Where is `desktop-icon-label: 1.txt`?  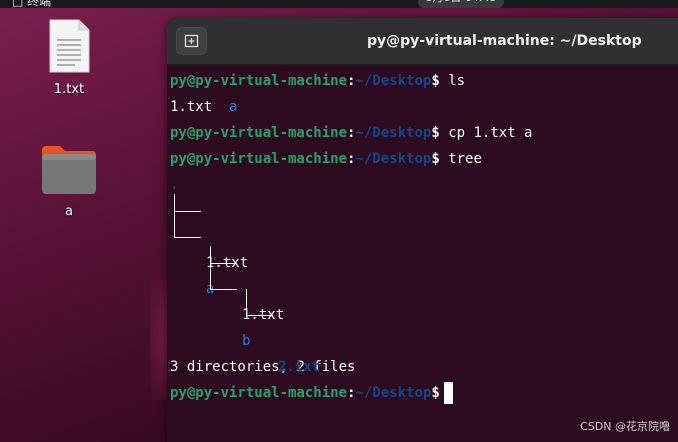 desktop-icon-label: 1.txt is located at coordinates (69, 89).